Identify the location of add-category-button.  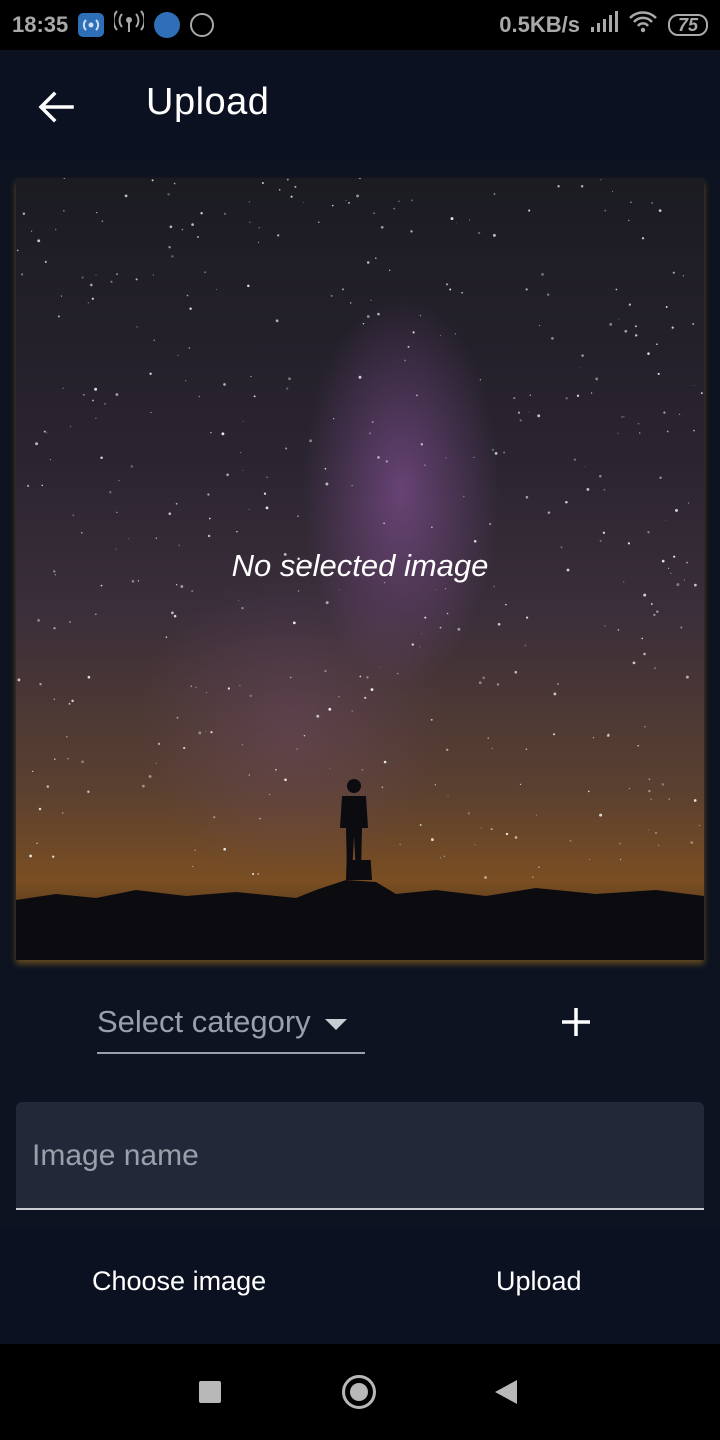
(576, 1022).